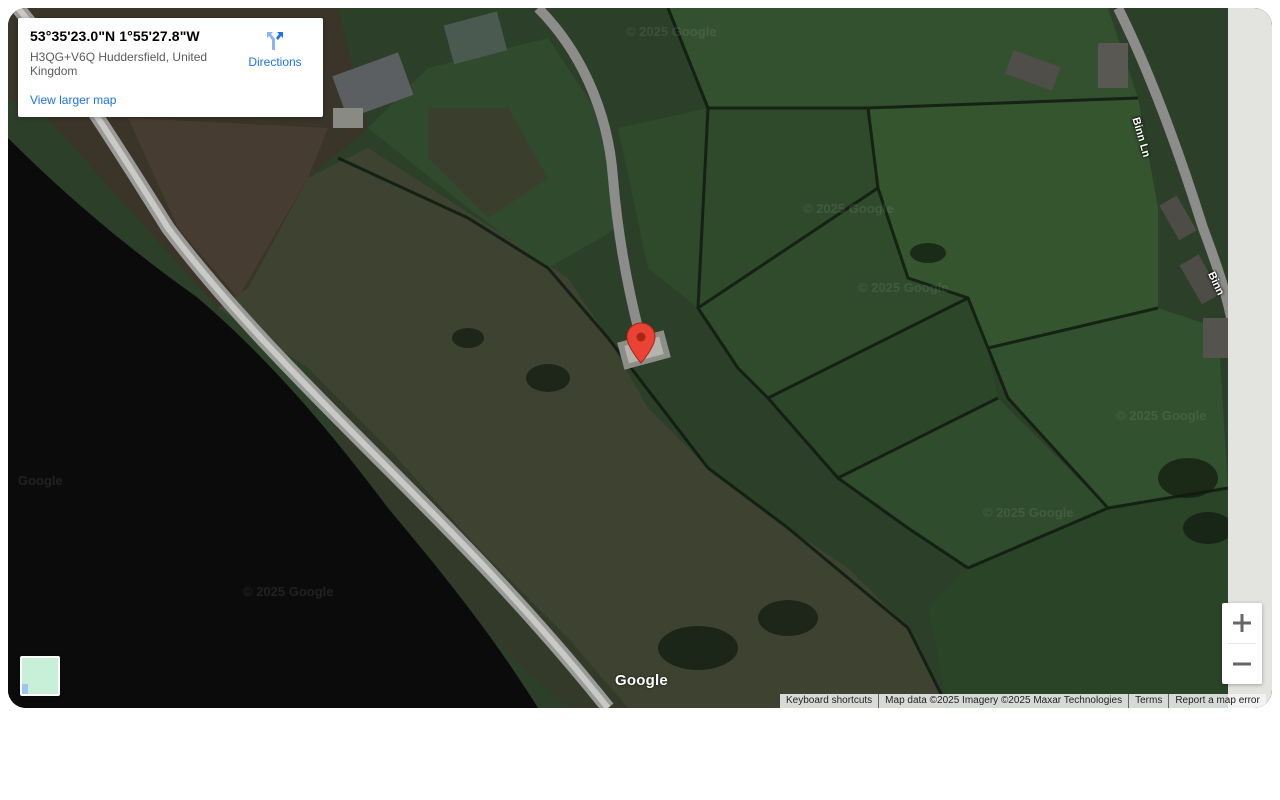  Describe the element at coordinates (641, 680) in the screenshot. I see `google-logo: Google` at that location.